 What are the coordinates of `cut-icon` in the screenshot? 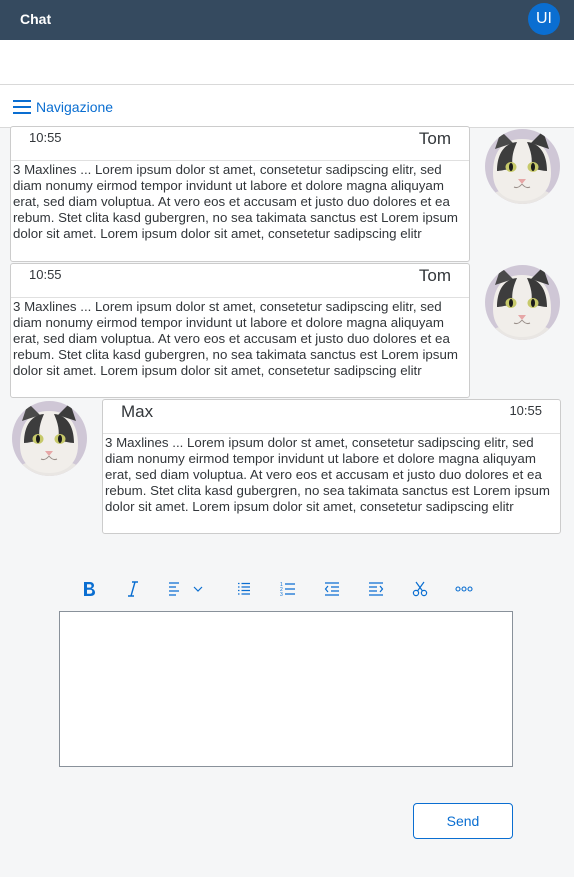 It's located at (420, 589).